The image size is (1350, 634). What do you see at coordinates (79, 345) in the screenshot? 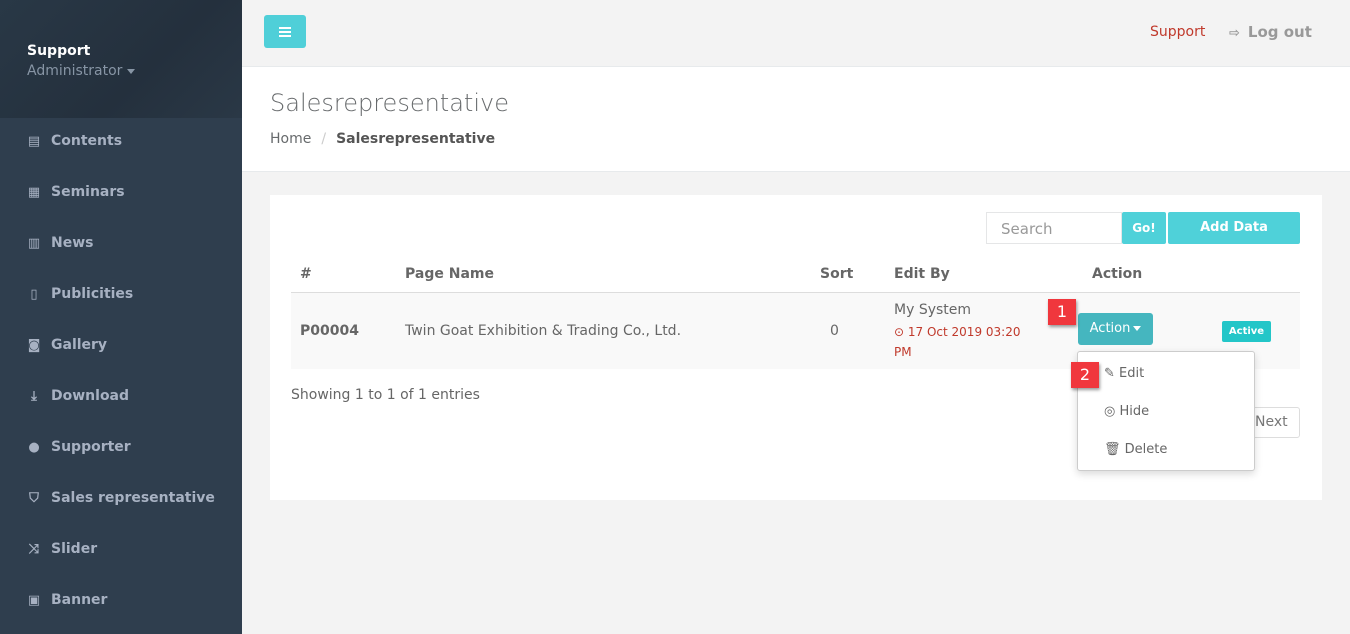
I see `sidebar-item-label: Gallery` at bounding box center [79, 345].